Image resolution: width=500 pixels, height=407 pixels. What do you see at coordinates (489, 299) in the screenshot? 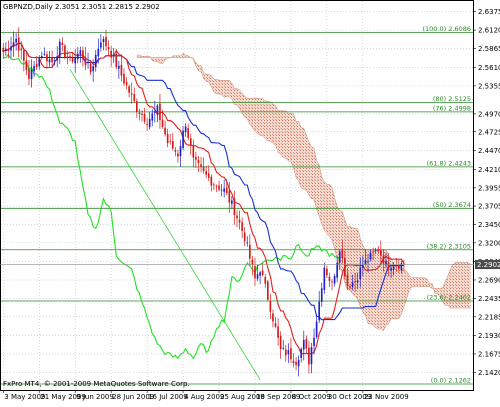
I see `y-tick-label: 2.2435` at bounding box center [489, 299].